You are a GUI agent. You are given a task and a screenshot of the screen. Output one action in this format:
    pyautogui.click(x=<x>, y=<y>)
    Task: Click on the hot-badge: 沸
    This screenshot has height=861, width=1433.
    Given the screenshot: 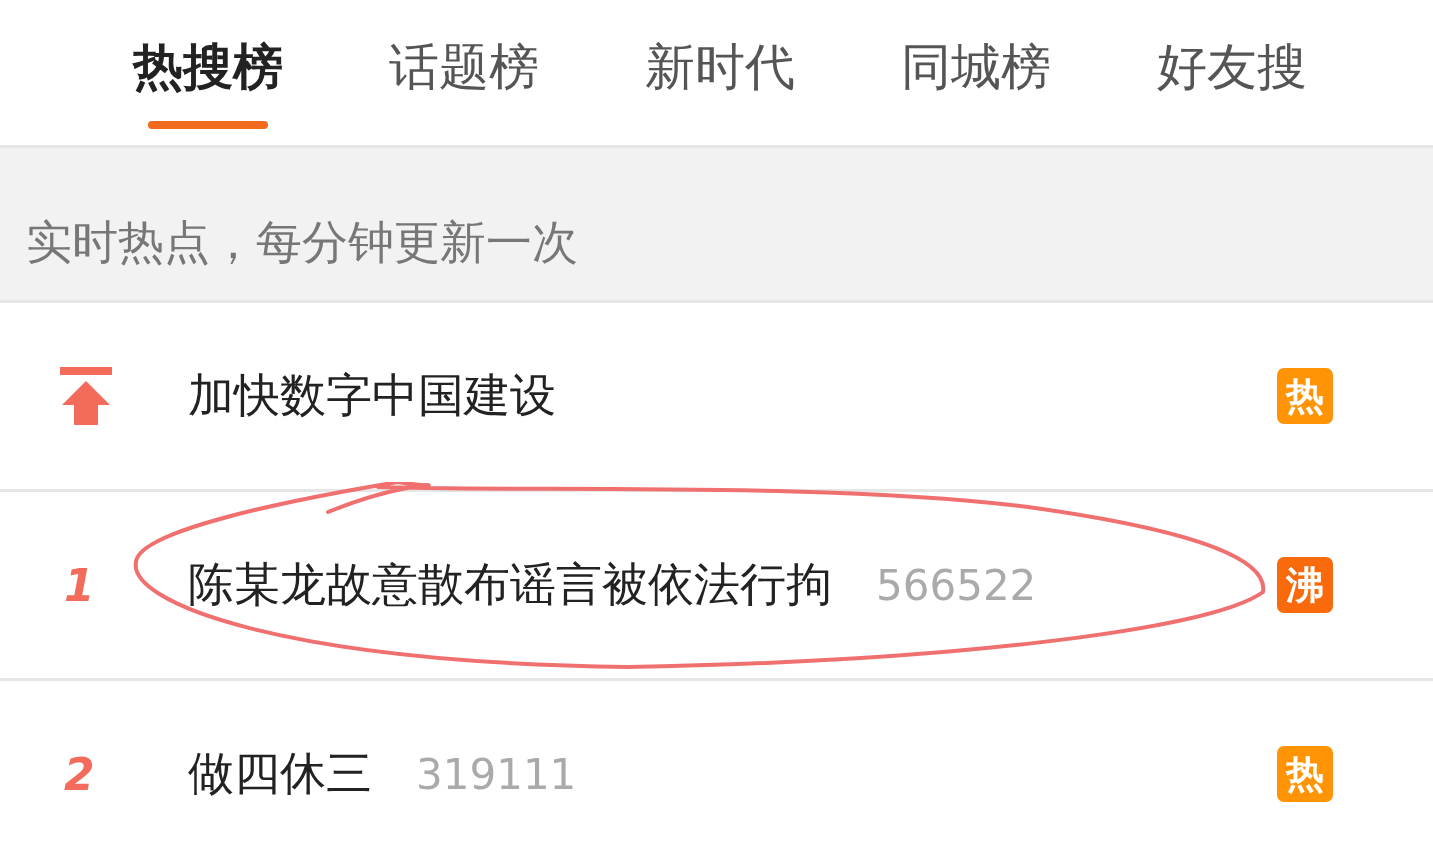 What is the action you would take?
    pyautogui.click(x=1305, y=585)
    